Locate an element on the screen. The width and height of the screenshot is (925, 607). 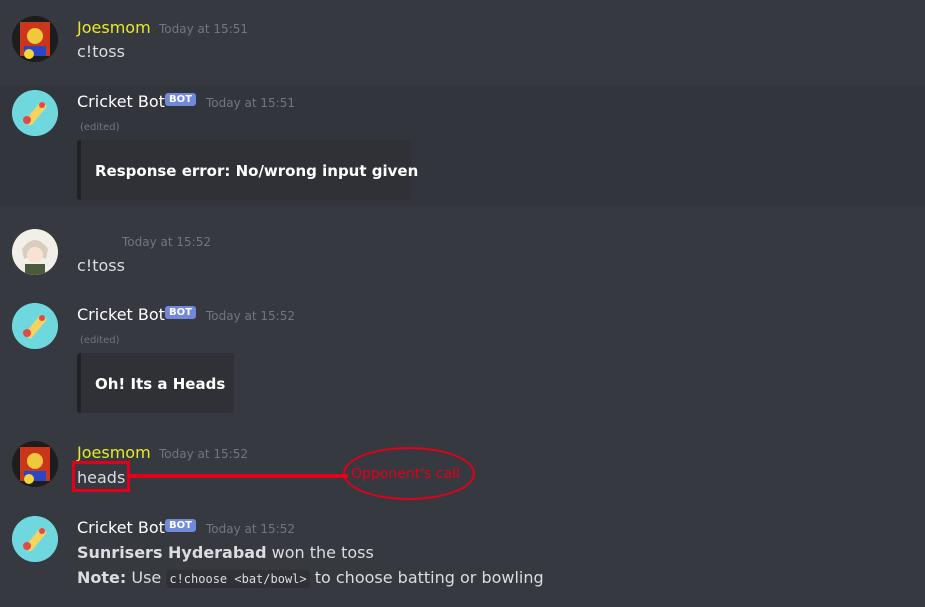
note-pre-text: Use is located at coordinates (146, 577).